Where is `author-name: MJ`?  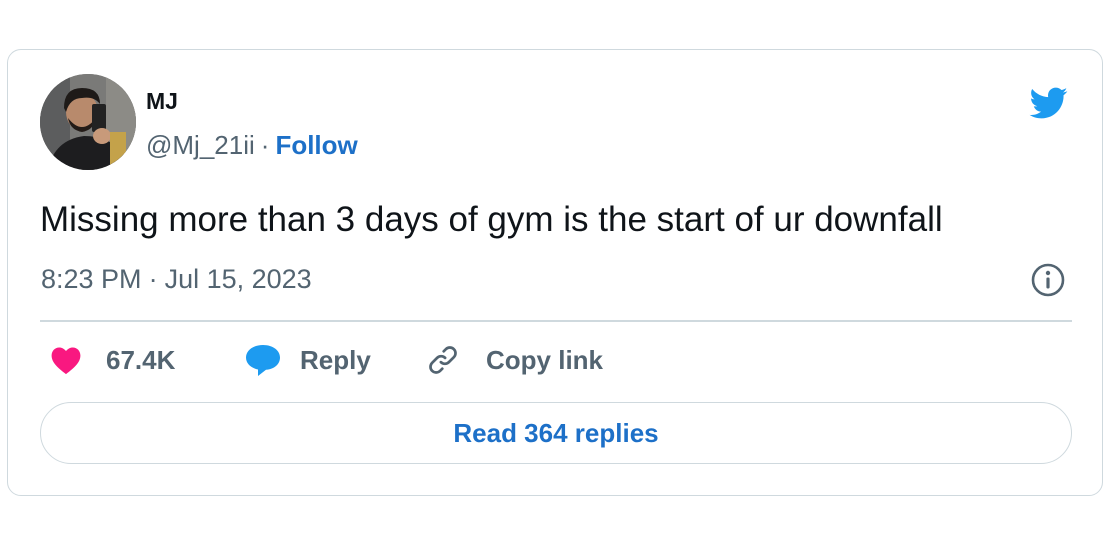 author-name: MJ is located at coordinates (162, 101).